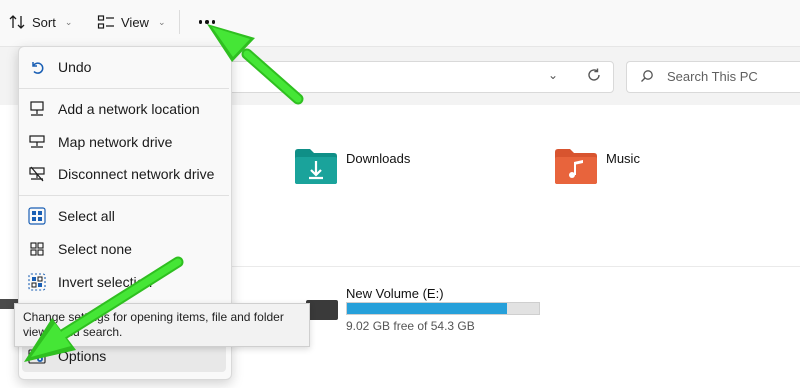 The image size is (800, 388). What do you see at coordinates (400, 23) in the screenshot?
I see `command-bar: Sort ⌄ View ⌄` at bounding box center [400, 23].